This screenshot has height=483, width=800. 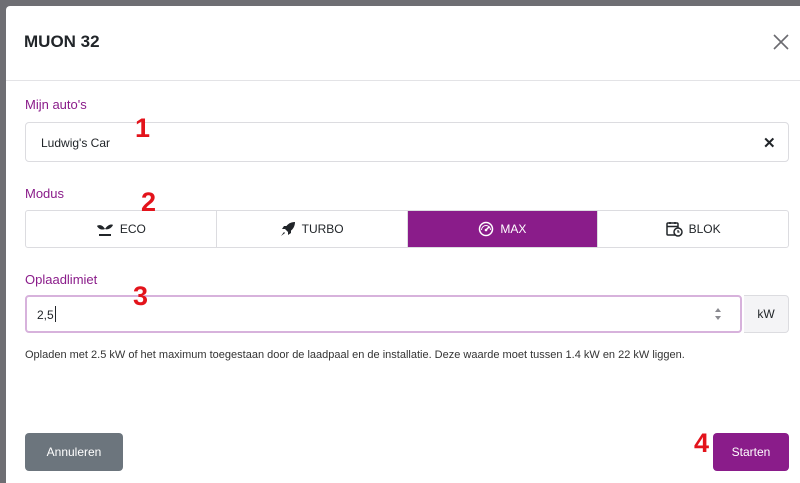 I want to click on annotation-2: 2, so click(x=149, y=202).